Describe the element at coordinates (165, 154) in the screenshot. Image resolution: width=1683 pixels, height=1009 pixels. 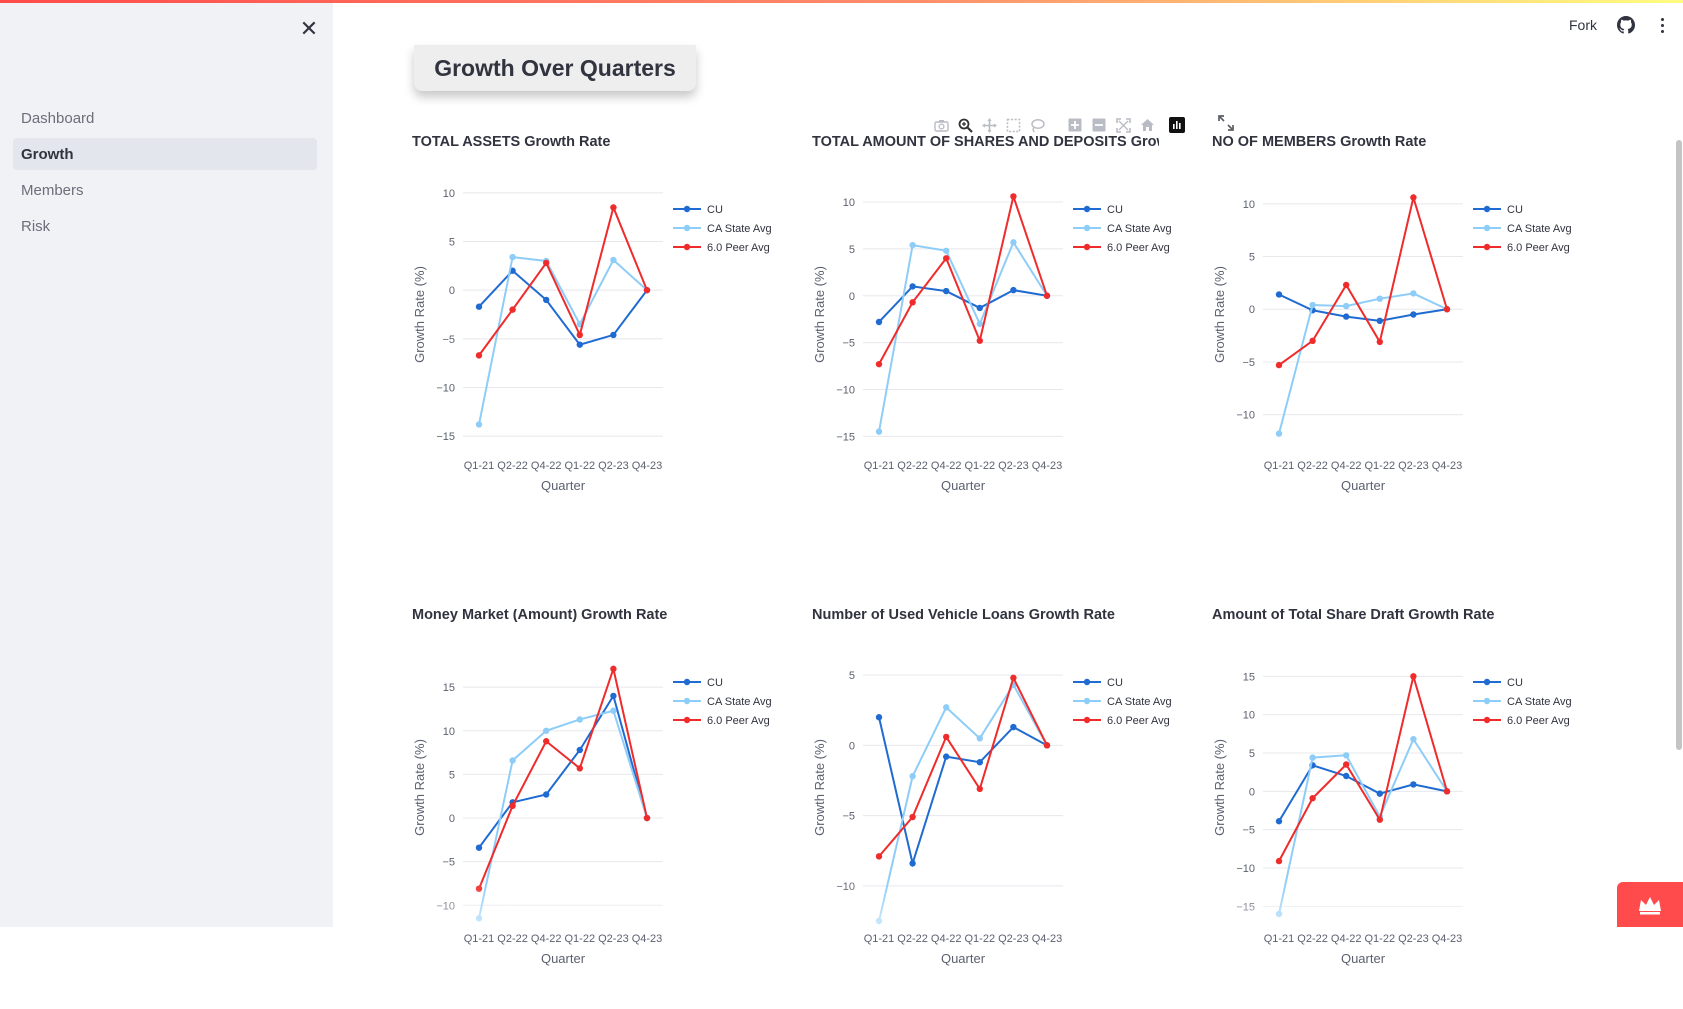
I see `sidebar-item-growth: Growth` at that location.